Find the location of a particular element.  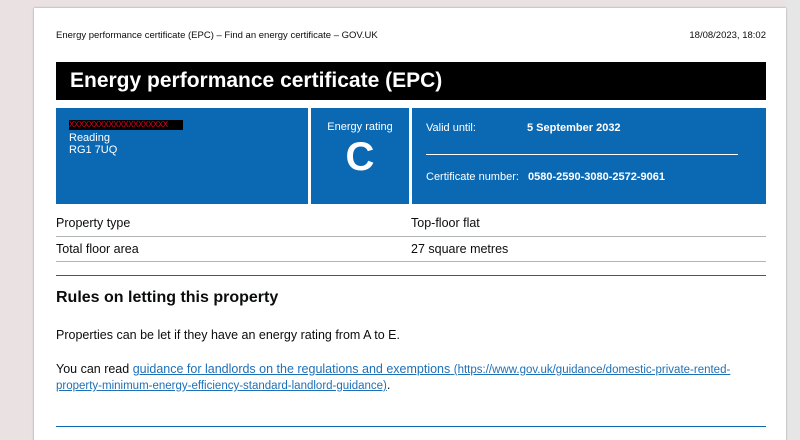

address-postcode: RG1 7UQ is located at coordinates (93, 150).